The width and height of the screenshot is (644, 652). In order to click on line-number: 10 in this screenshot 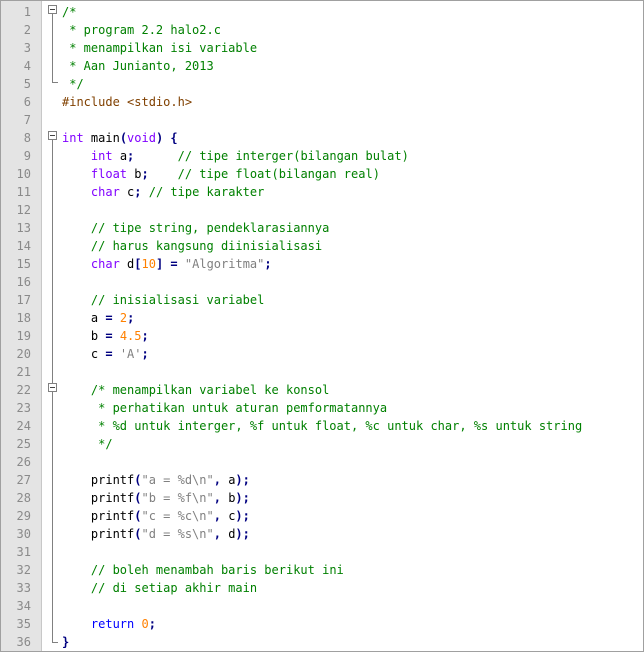, I will do `click(23, 174)`.